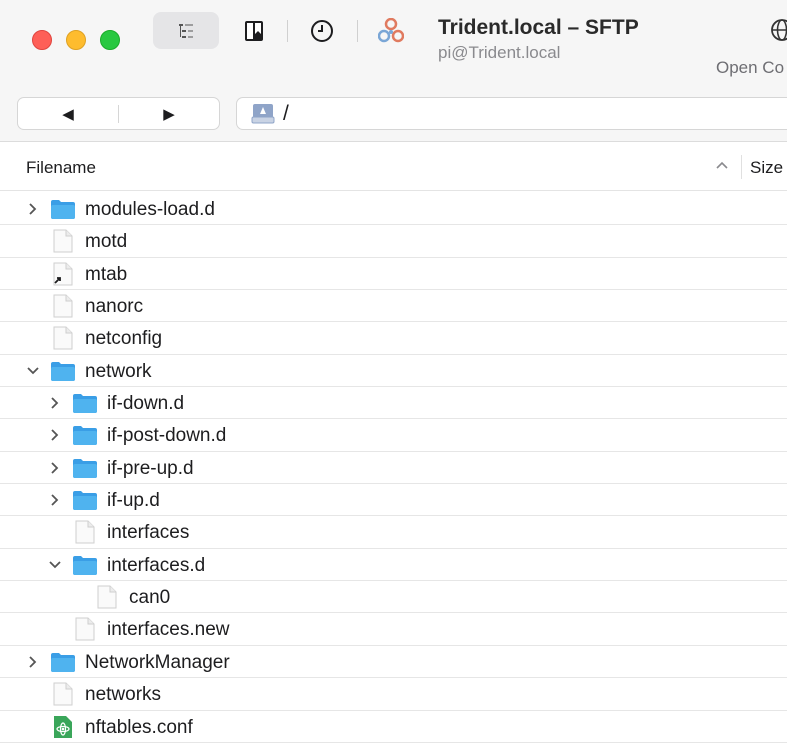 This screenshot has height=750, width=787. What do you see at coordinates (393, 371) in the screenshot?
I see `folder-row: network` at bounding box center [393, 371].